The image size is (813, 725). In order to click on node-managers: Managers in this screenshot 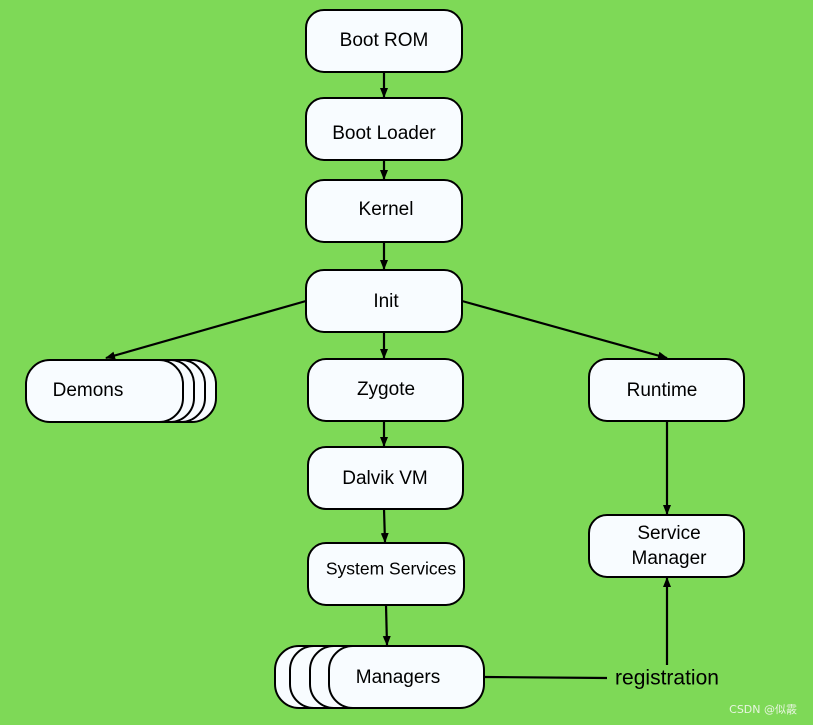, I will do `click(379, 677)`.